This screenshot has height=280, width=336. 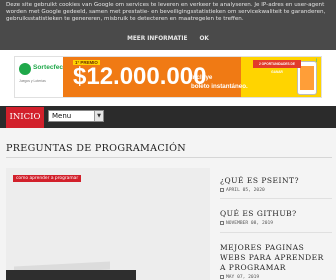 What do you see at coordinates (98, 116) in the screenshot?
I see `chevron-down-icon: ▼` at bounding box center [98, 116].